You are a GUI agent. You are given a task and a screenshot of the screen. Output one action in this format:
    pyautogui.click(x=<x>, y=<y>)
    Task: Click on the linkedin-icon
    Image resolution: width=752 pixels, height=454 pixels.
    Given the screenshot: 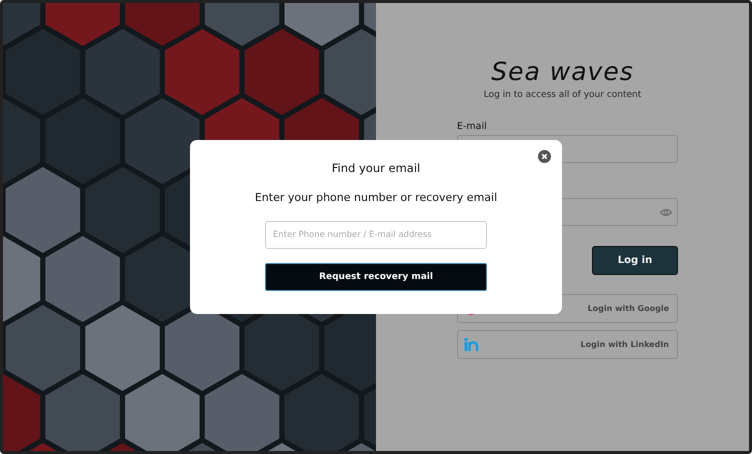 What is the action you would take?
    pyautogui.click(x=471, y=344)
    